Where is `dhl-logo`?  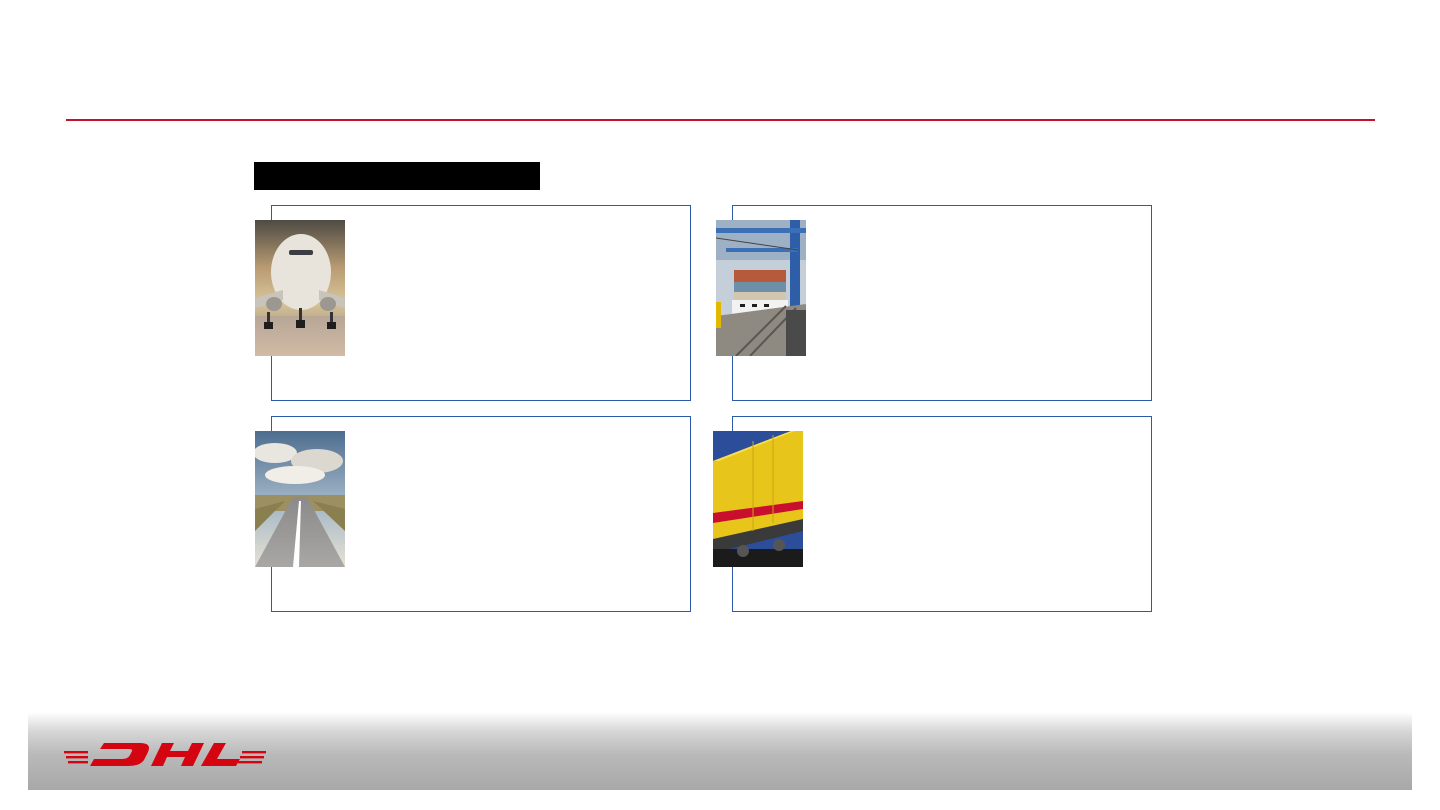 dhl-logo is located at coordinates (165, 753).